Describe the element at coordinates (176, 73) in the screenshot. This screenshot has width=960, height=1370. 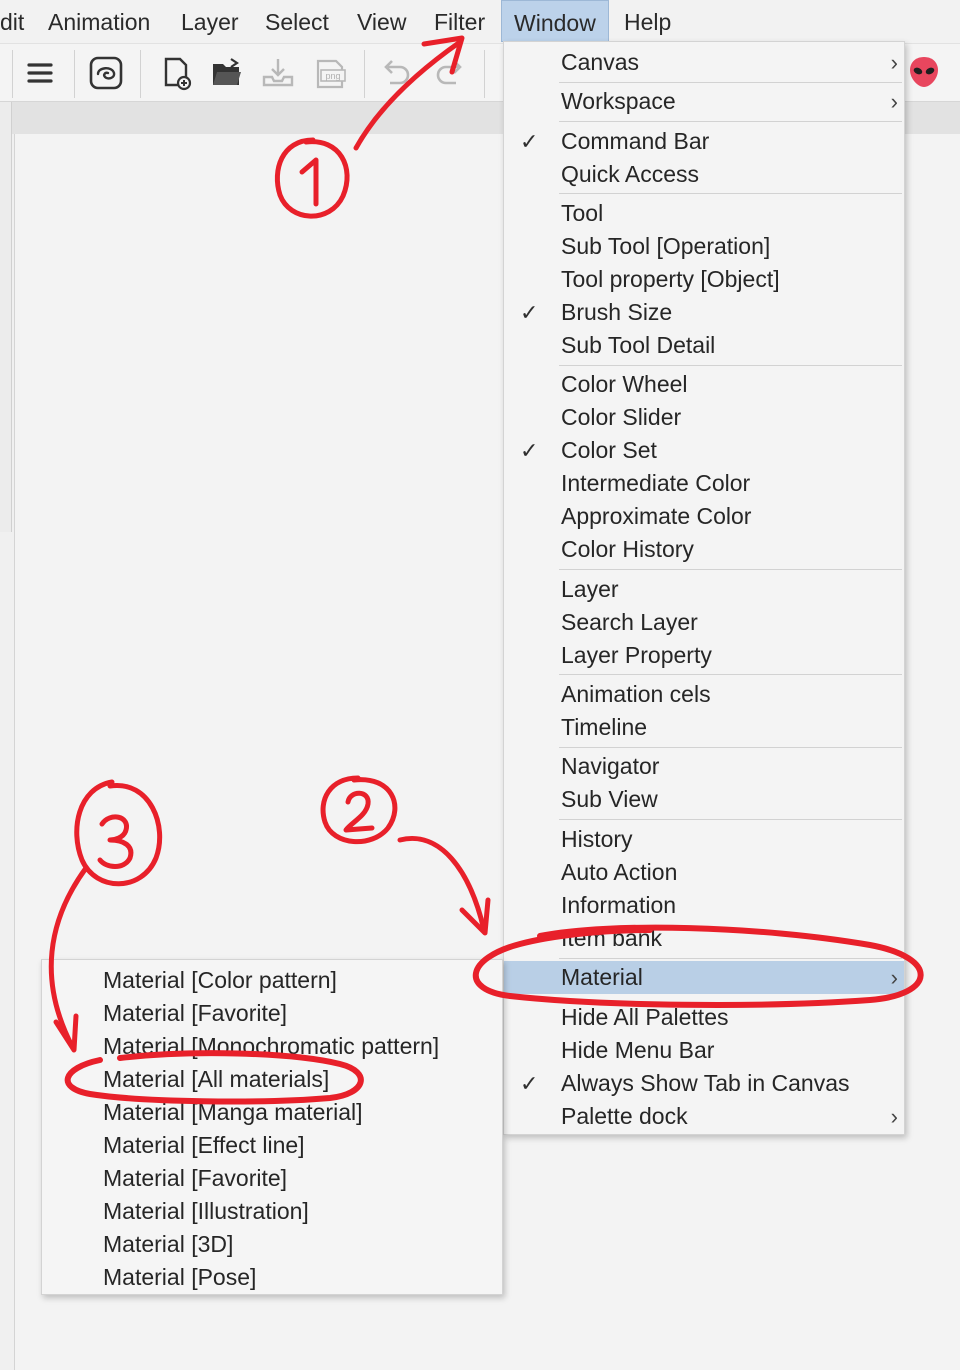
I see `new-canvas-icon` at that location.